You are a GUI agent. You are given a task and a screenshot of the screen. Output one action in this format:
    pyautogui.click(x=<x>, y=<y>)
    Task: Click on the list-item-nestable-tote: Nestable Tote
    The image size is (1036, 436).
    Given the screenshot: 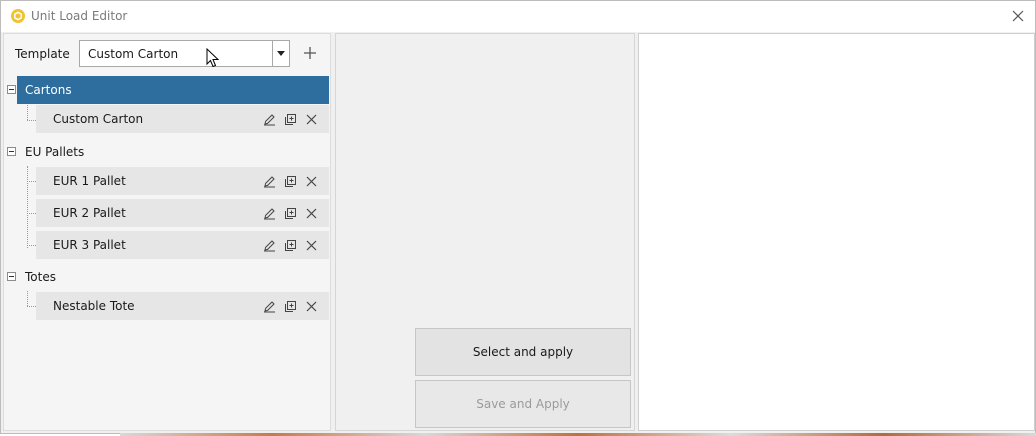 What is the action you would take?
    pyautogui.click(x=182, y=306)
    